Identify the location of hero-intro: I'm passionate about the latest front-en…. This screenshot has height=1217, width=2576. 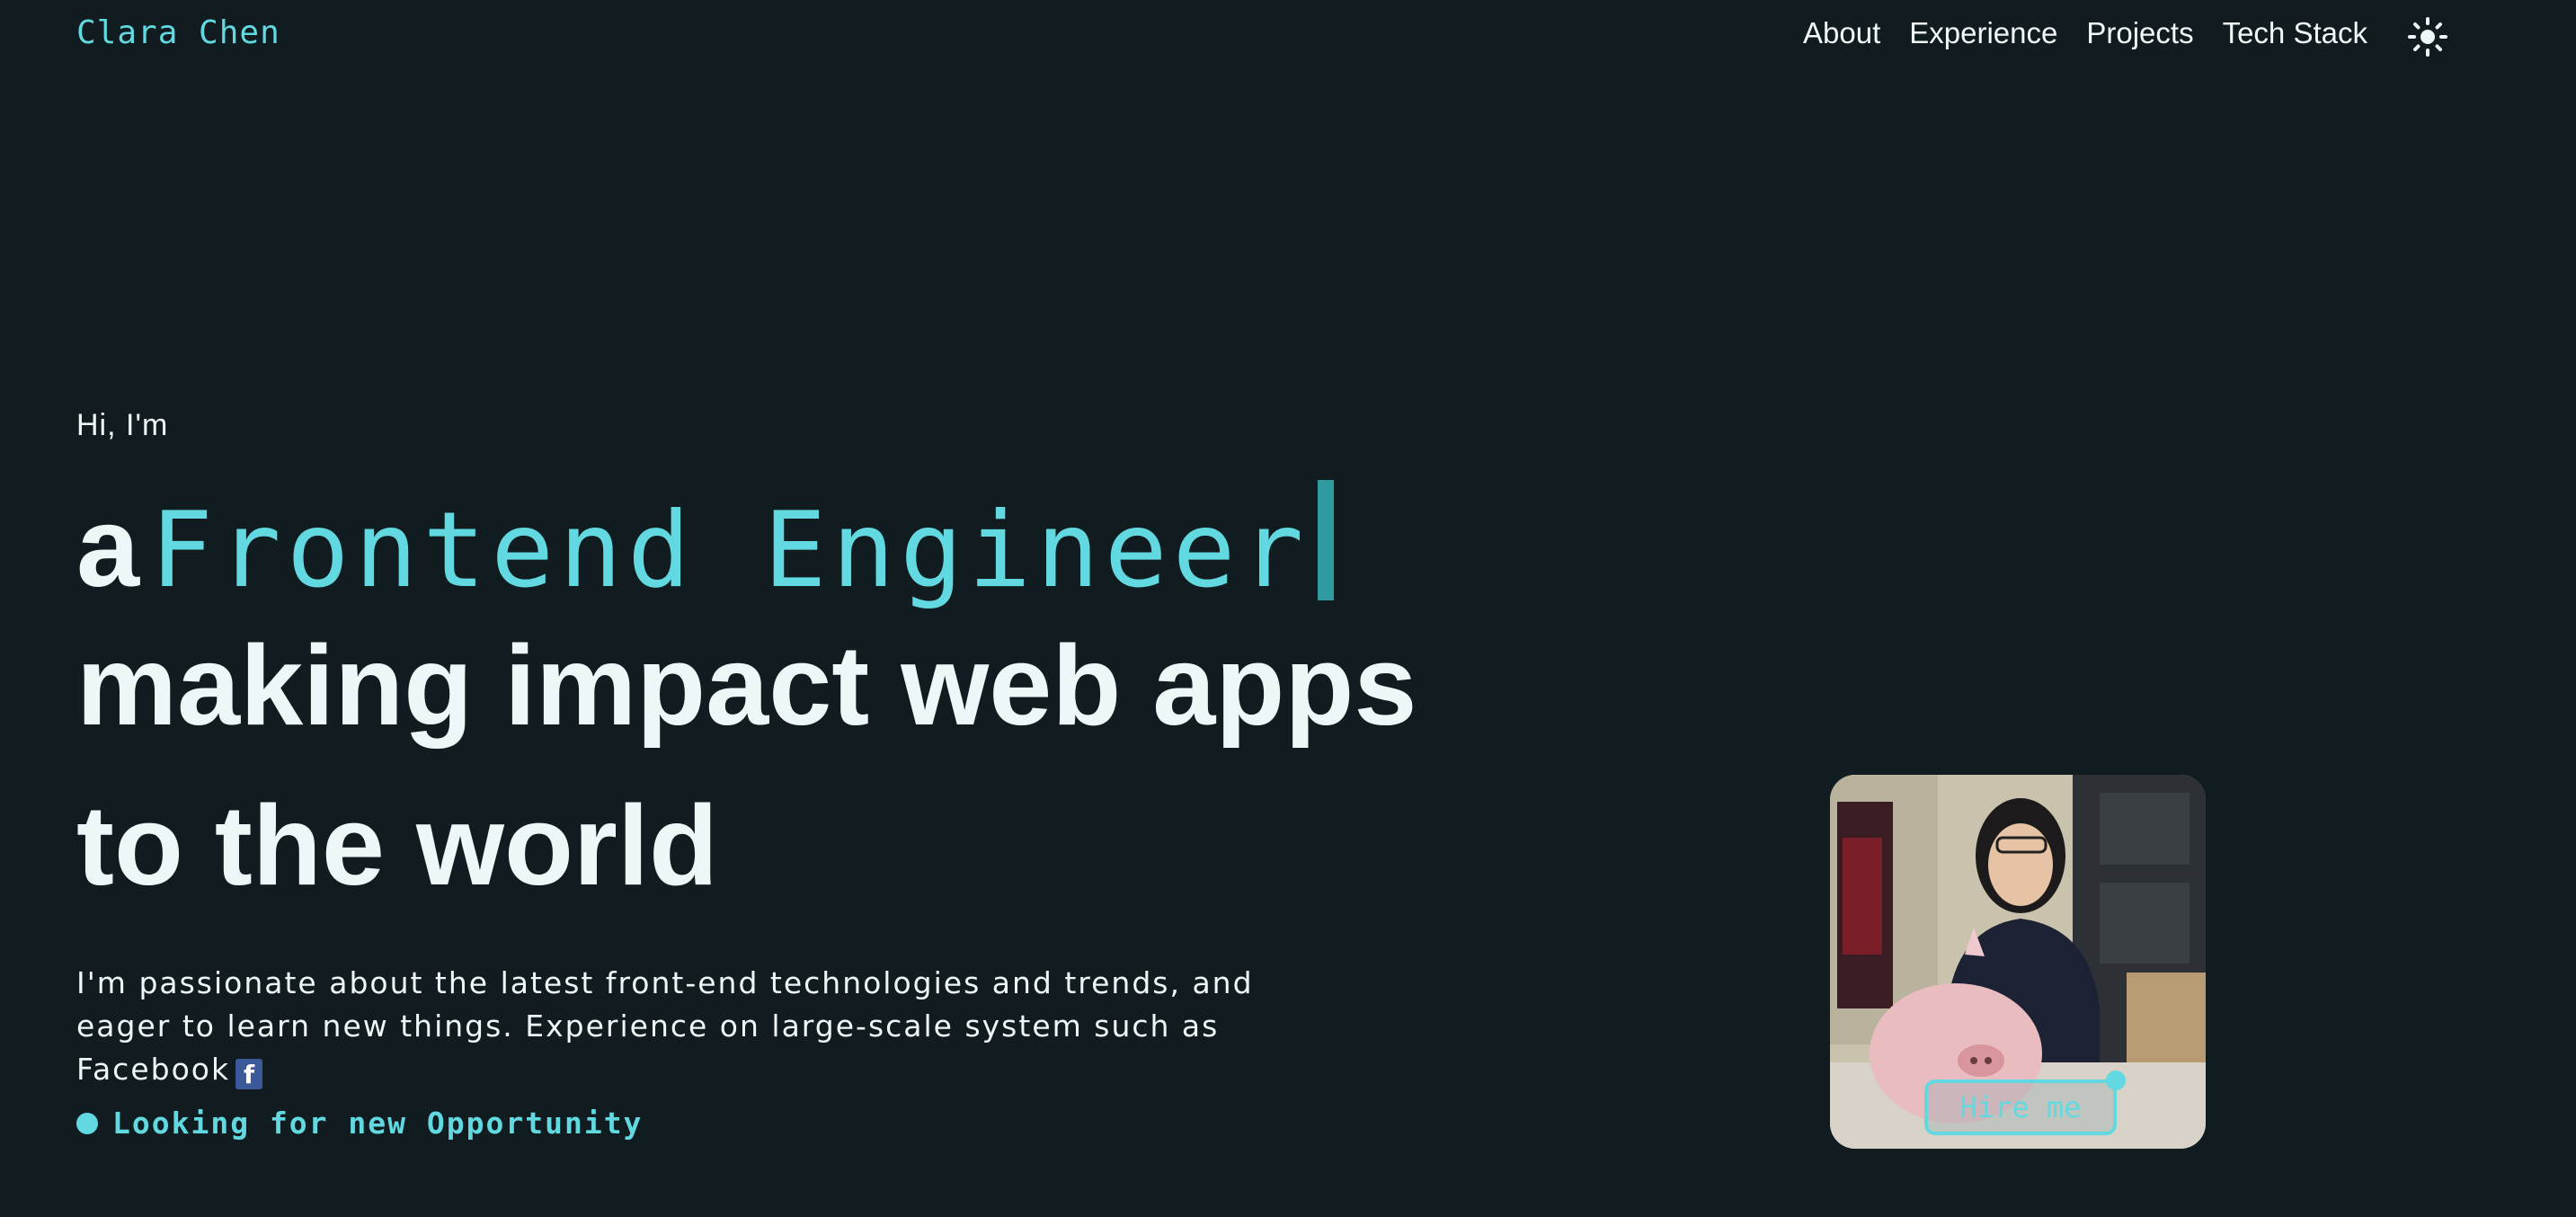
(678, 1027).